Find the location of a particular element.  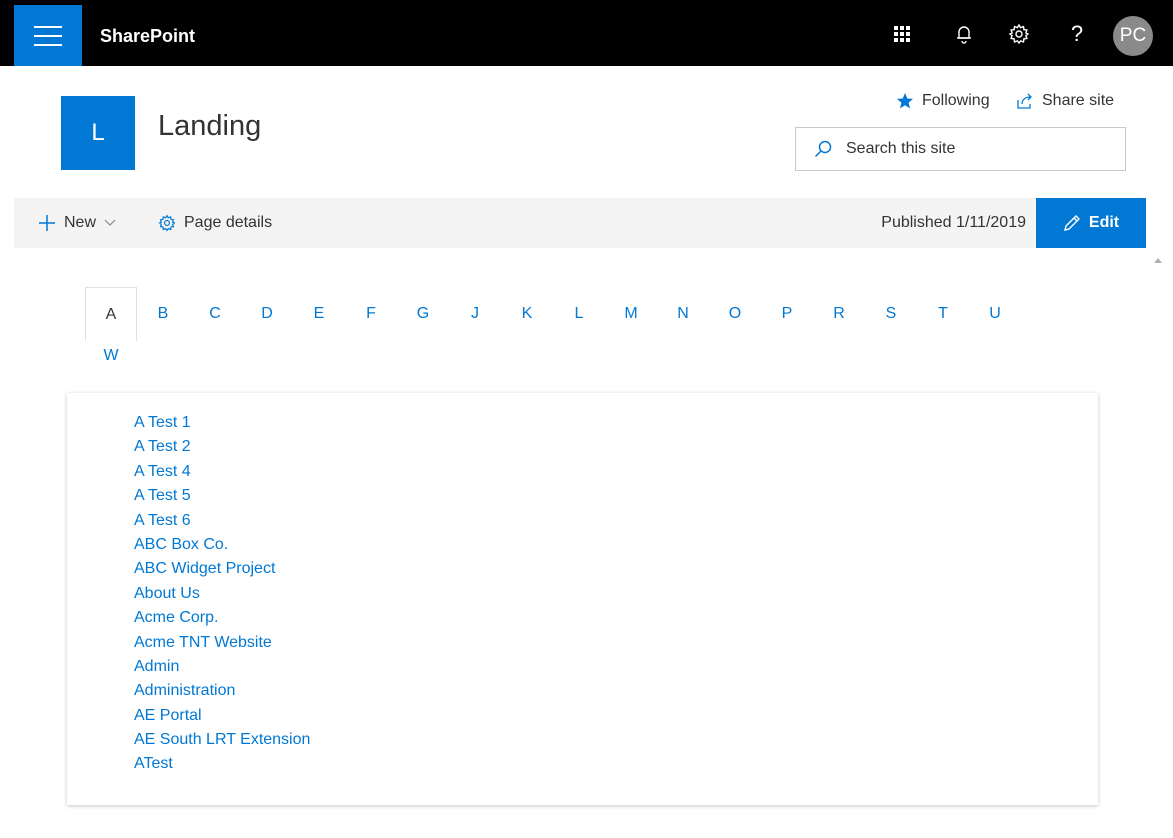

directory-link: A Test 4 is located at coordinates (222, 472).